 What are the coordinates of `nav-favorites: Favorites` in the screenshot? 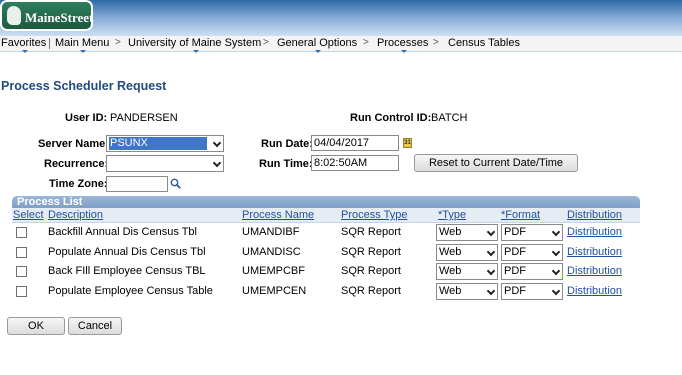 It's located at (24, 44).